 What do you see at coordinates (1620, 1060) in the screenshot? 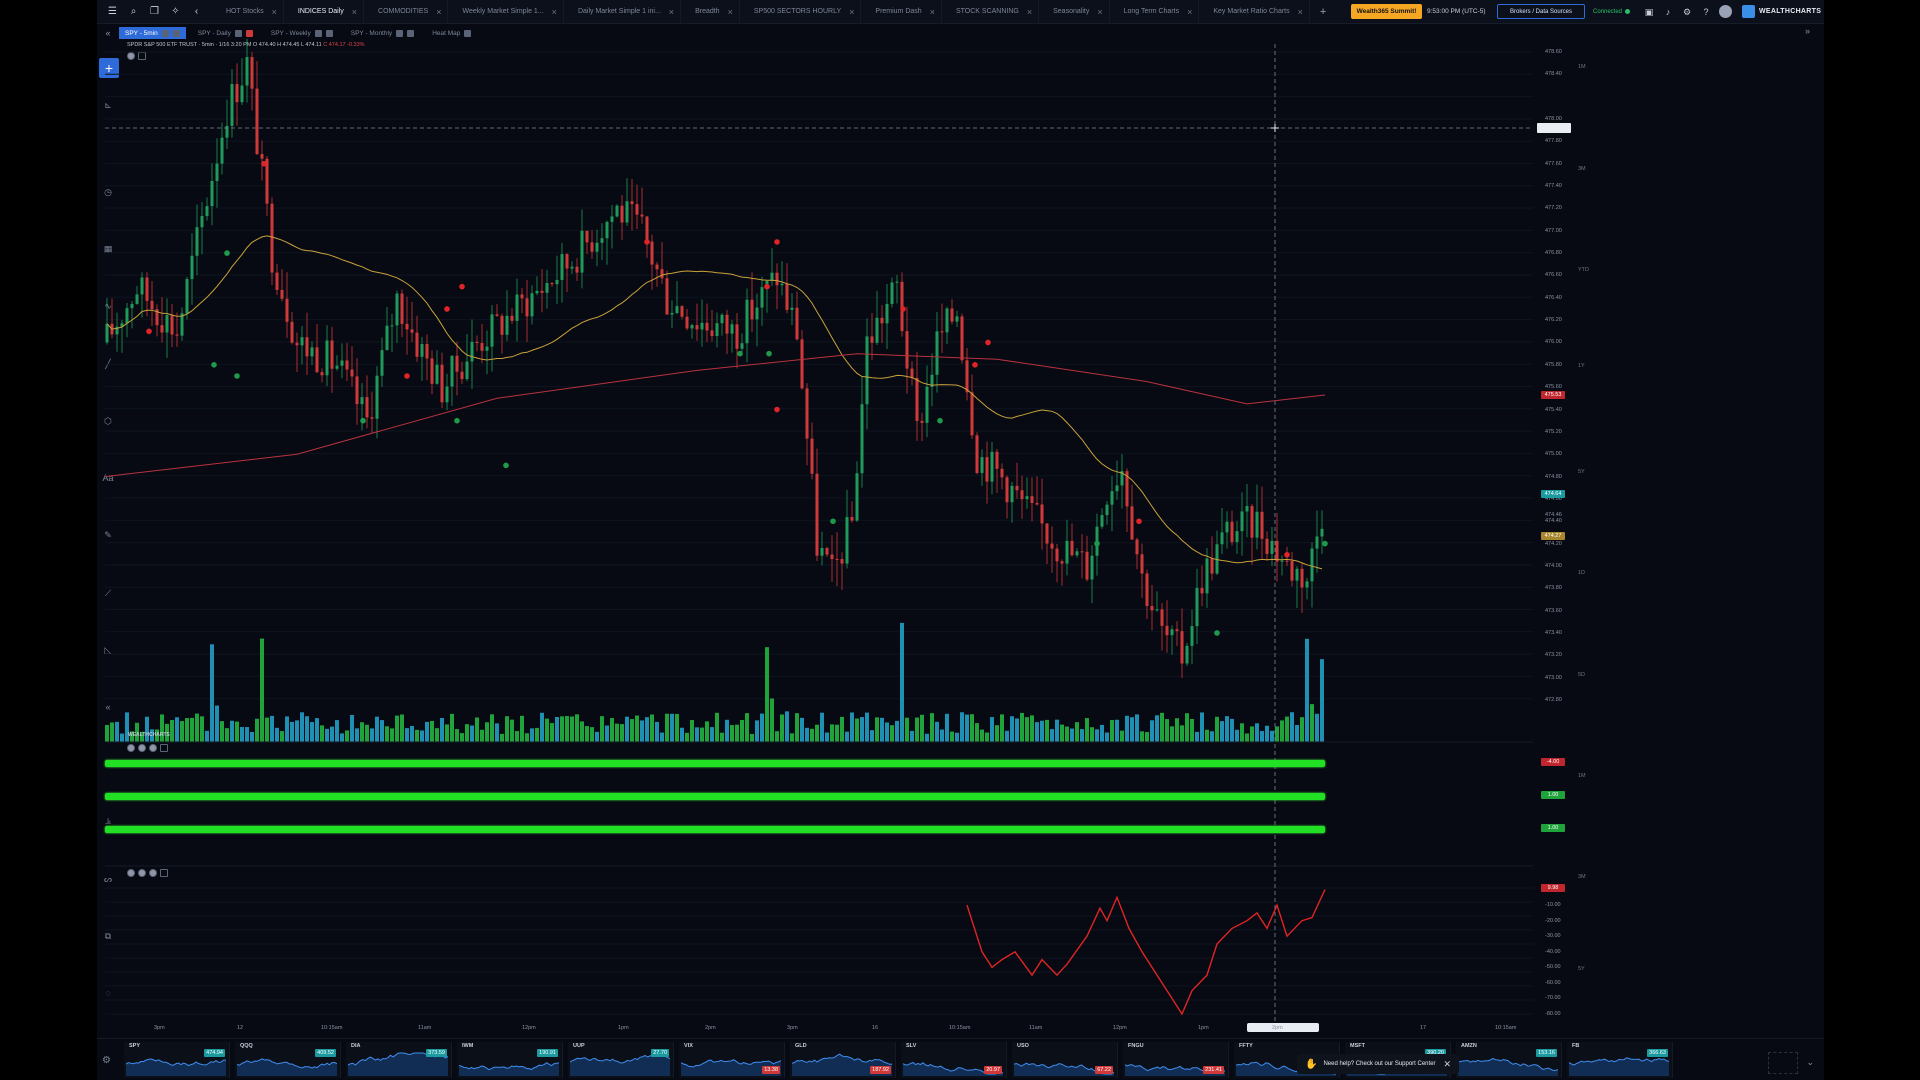
I see `watchlist-tile: FB 366.63` at bounding box center [1620, 1060].